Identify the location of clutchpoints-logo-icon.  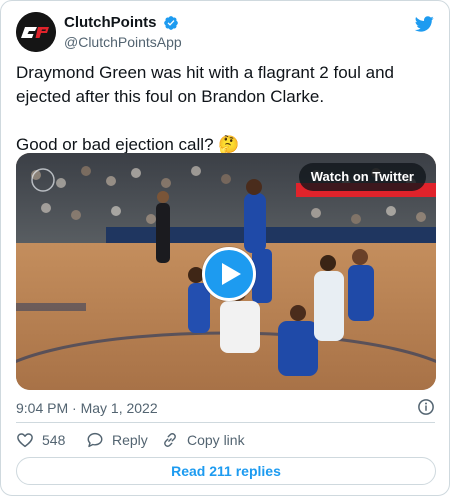
(36, 32).